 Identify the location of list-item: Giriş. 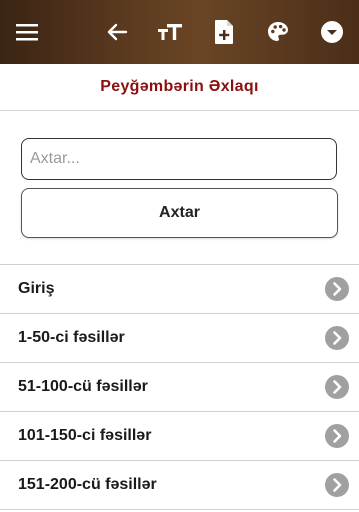
(179, 289).